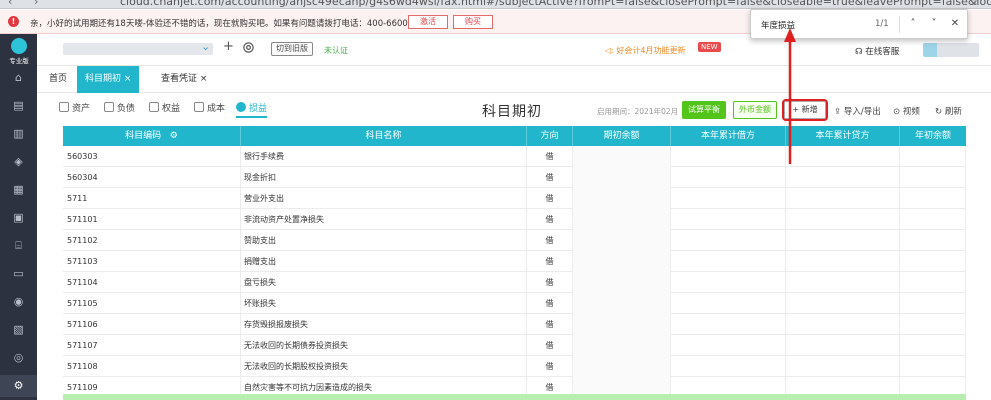 The height and width of the screenshot is (400, 991). What do you see at coordinates (205, 46) in the screenshot?
I see `chevron-down-icon: ⌄` at bounding box center [205, 46].